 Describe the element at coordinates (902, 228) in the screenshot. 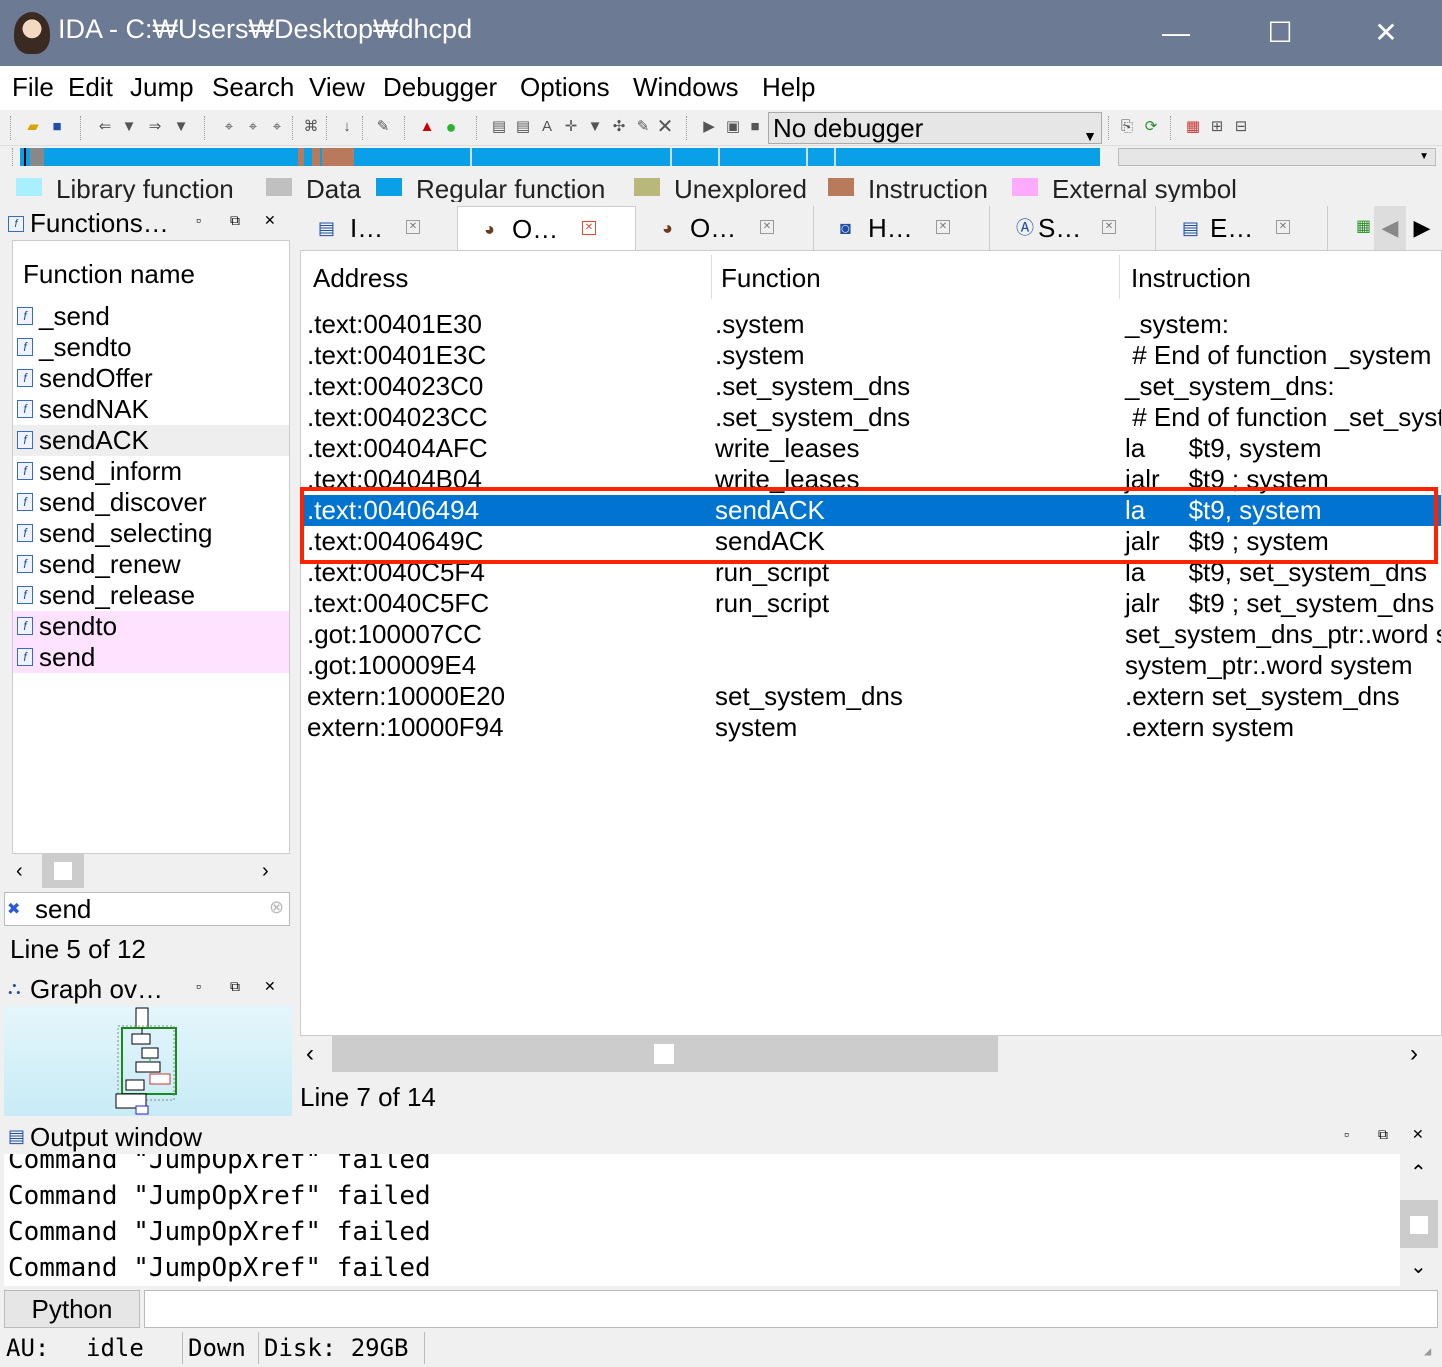

I see `tab-hex-view: ◙ H… ✕` at that location.